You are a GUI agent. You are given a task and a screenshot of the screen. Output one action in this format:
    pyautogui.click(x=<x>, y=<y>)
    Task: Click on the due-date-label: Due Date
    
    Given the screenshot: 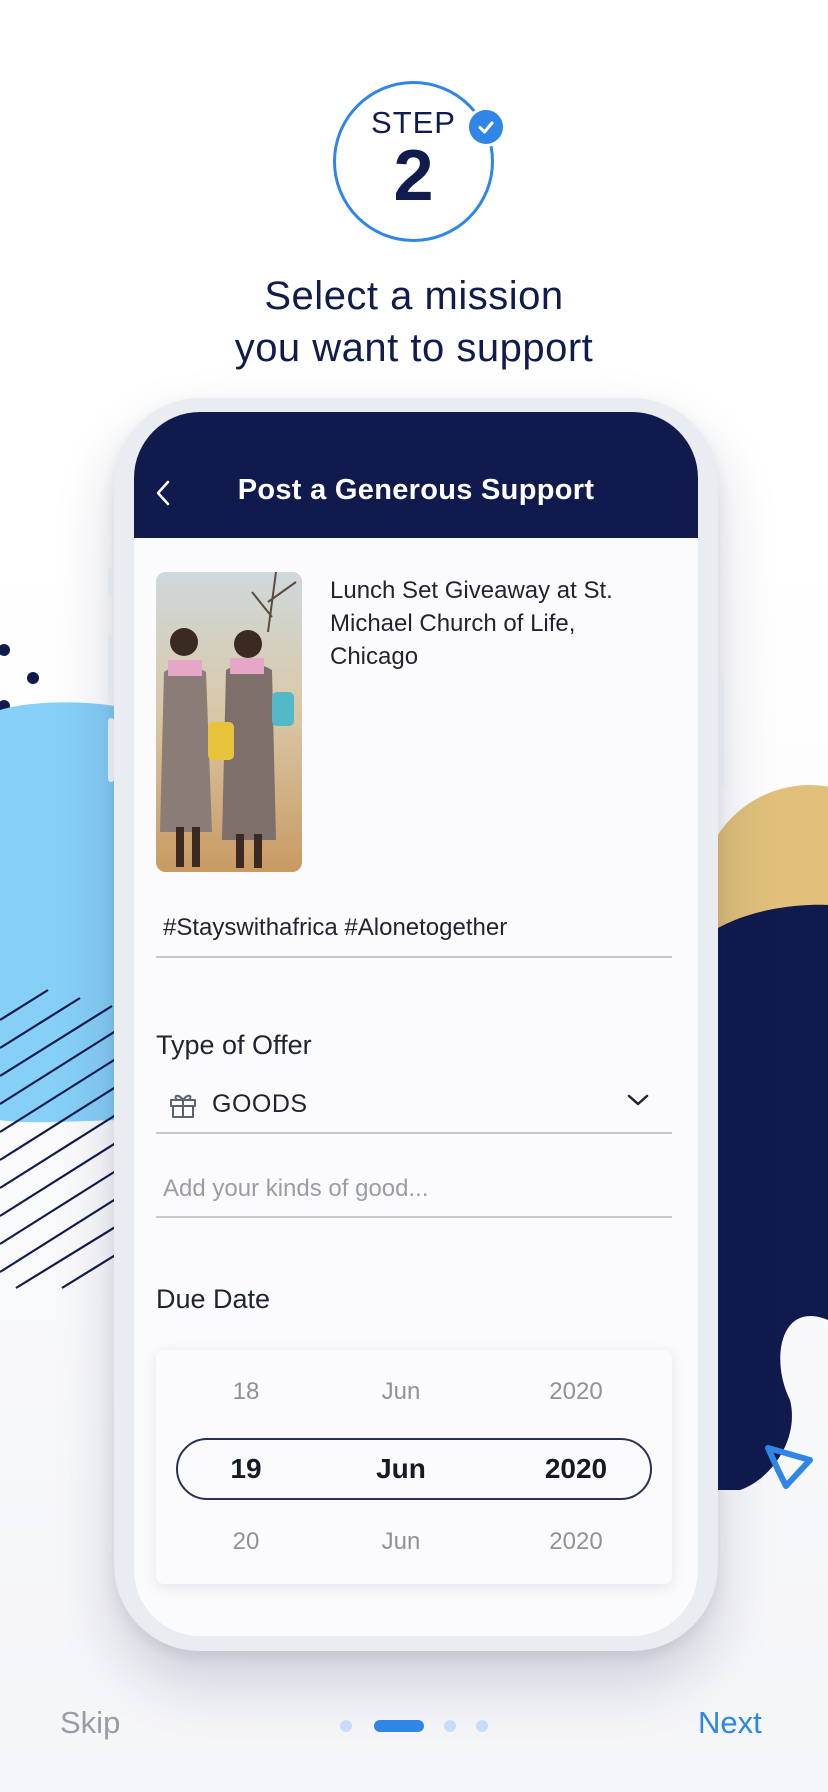 What is the action you would take?
    pyautogui.click(x=213, y=1299)
    